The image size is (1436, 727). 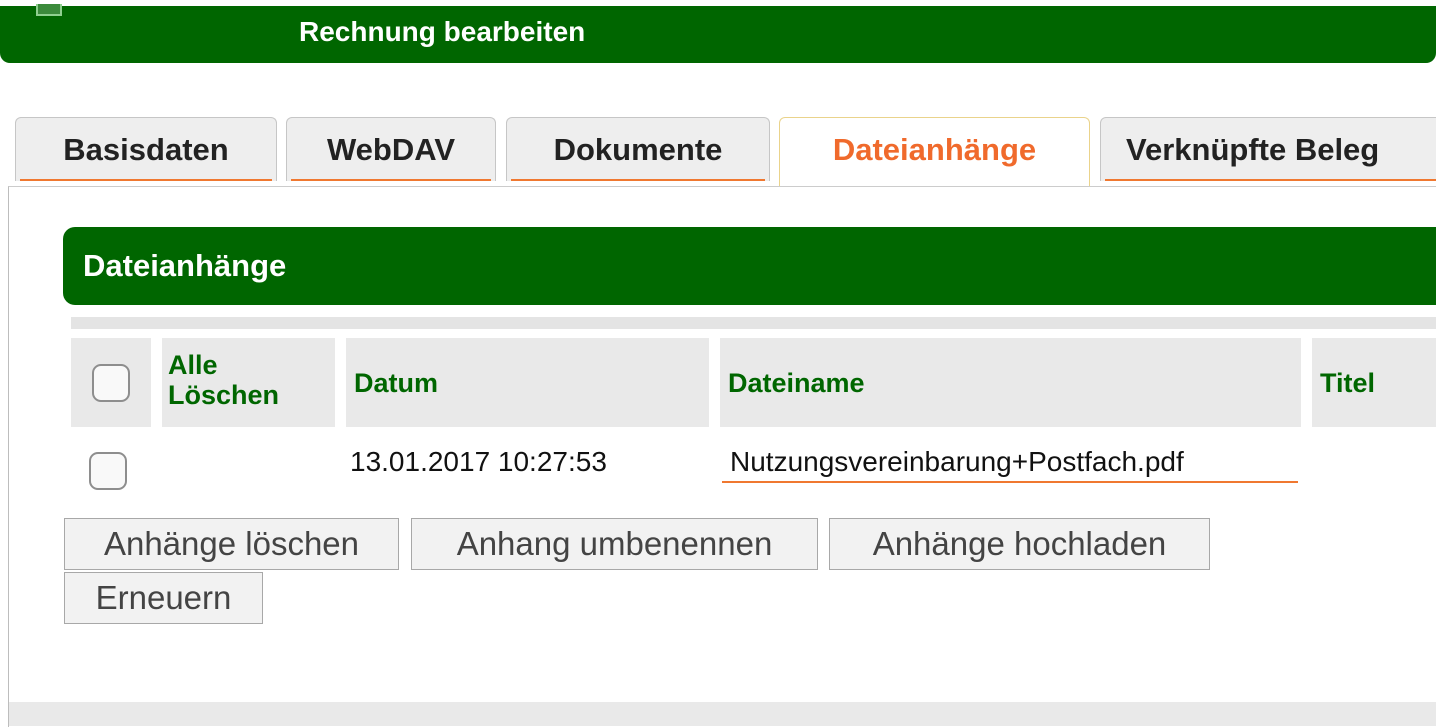 What do you see at coordinates (193, 365) in the screenshot?
I see `delete-all-label-line1: Alle` at bounding box center [193, 365].